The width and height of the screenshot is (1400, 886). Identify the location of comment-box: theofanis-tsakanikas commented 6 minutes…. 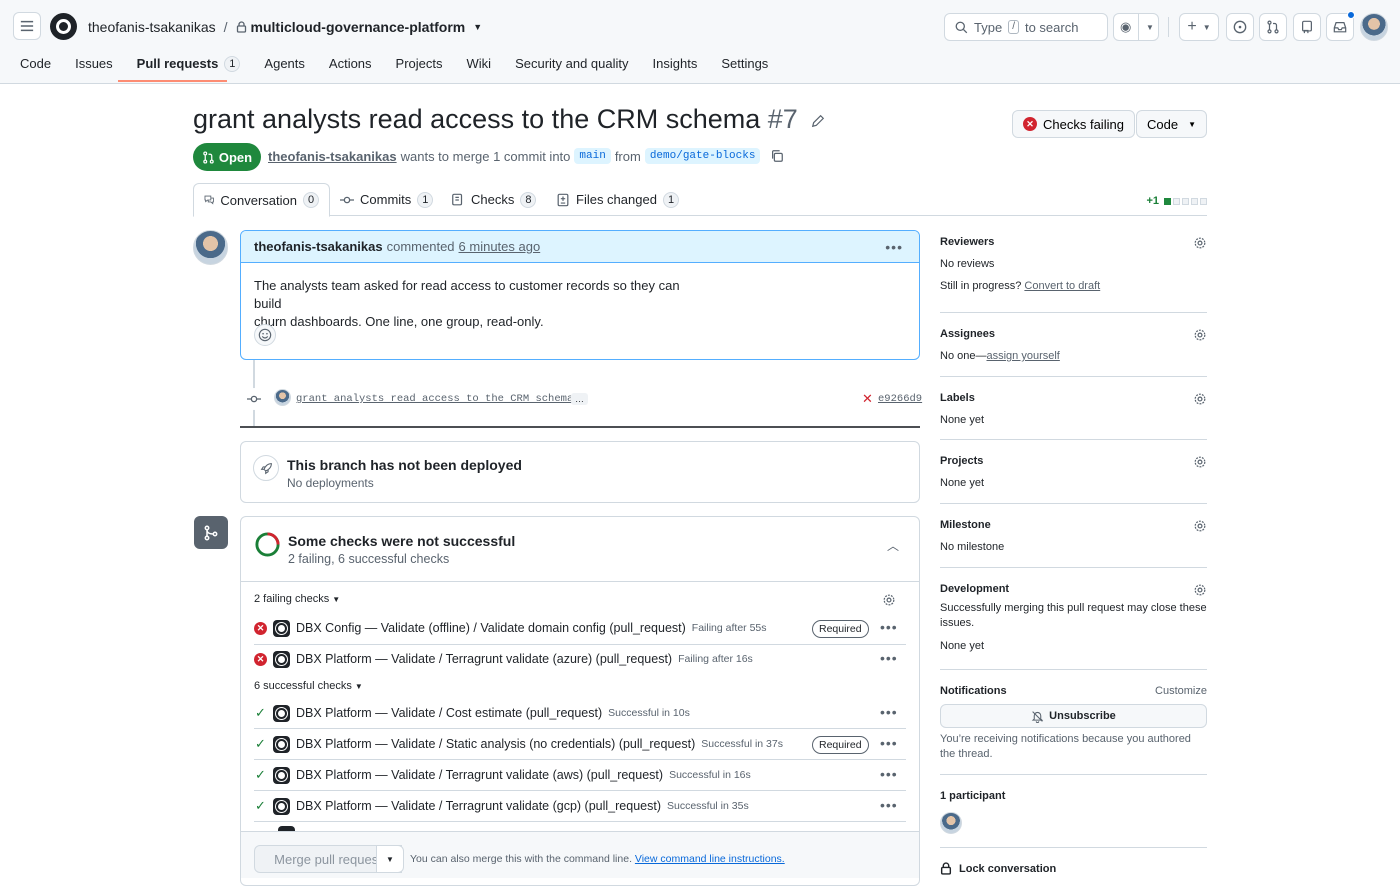
(580, 295).